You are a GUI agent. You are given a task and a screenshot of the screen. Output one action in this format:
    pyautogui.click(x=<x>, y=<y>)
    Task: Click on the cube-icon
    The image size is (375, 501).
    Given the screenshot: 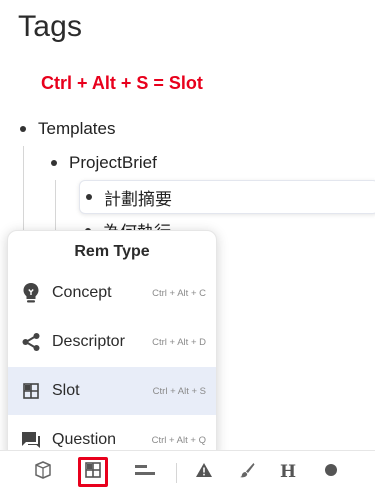 What is the action you would take?
    pyautogui.click(x=43, y=472)
    